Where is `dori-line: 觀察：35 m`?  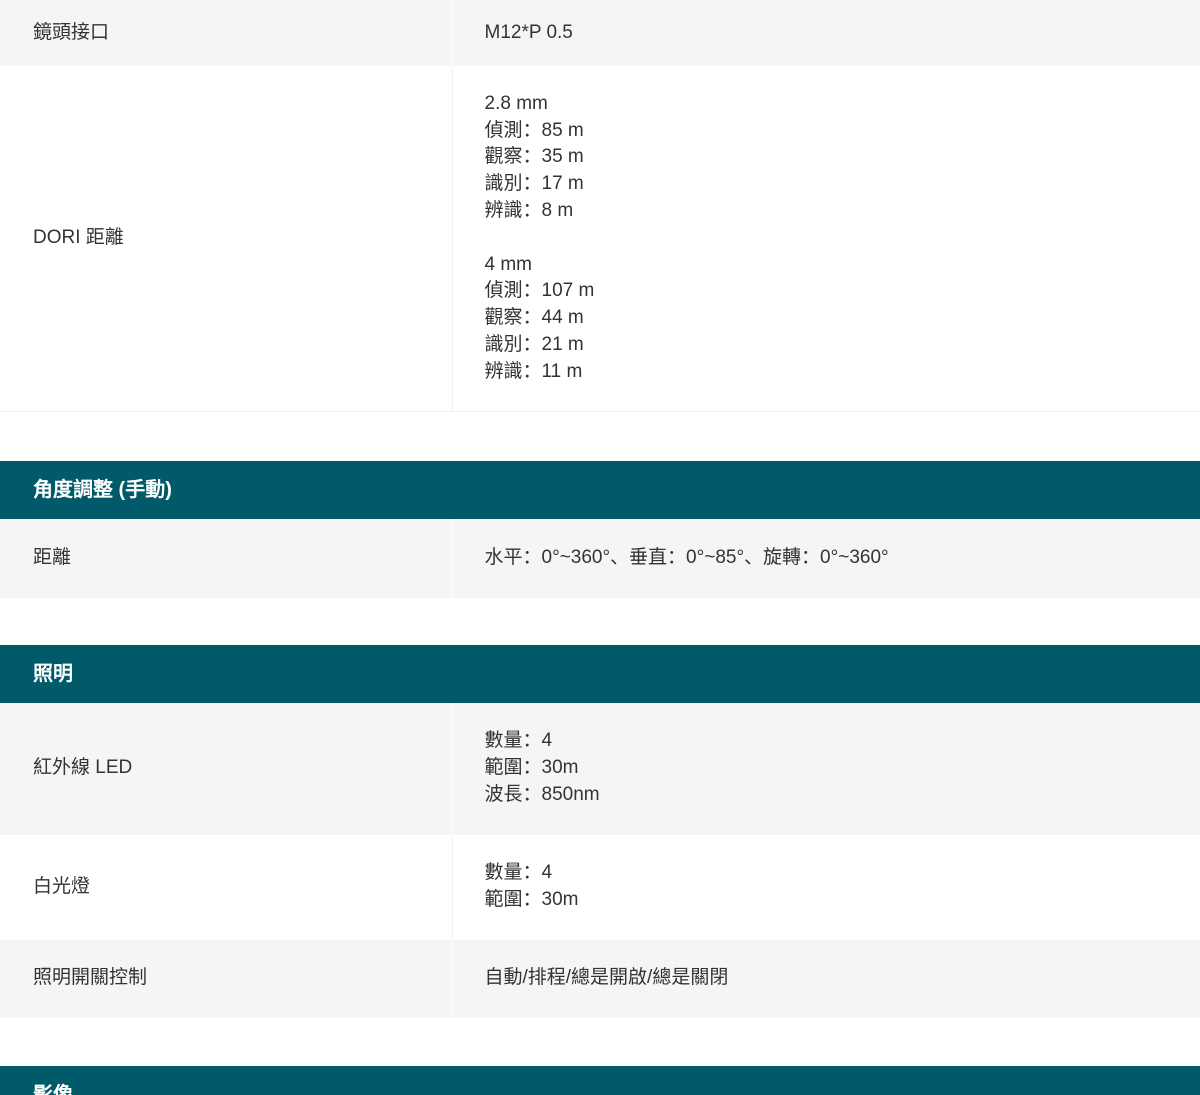 dori-line: 觀察：35 m is located at coordinates (534, 157).